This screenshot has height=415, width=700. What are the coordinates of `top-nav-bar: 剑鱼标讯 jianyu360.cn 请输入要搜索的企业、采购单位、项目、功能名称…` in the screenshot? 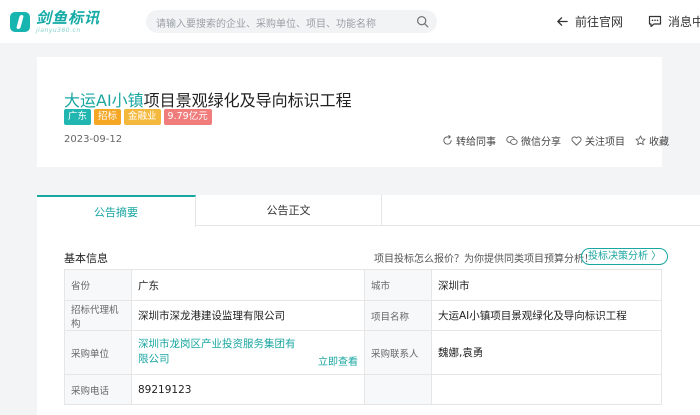 It's located at (350, 21).